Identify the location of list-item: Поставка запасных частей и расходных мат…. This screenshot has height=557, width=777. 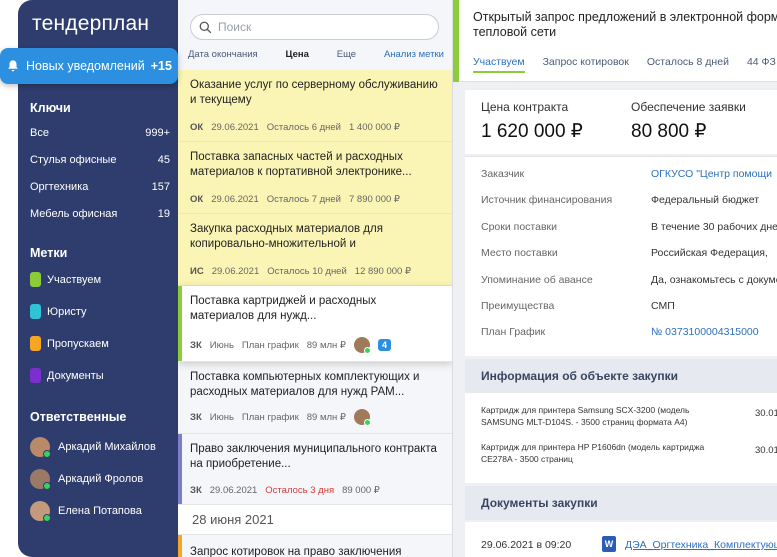
(315, 178).